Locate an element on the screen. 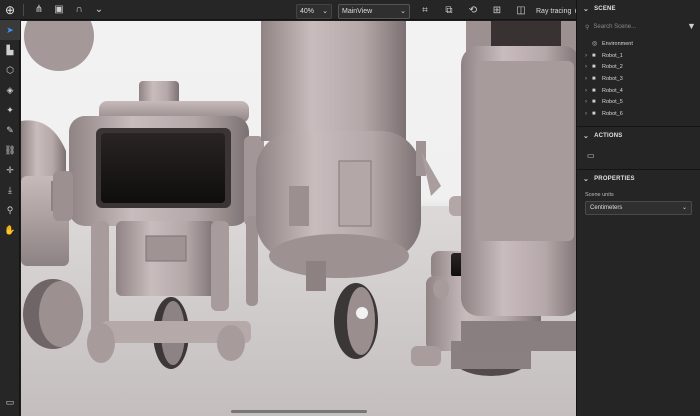  select-tool-icon: ➤ is located at coordinates (10, 30).